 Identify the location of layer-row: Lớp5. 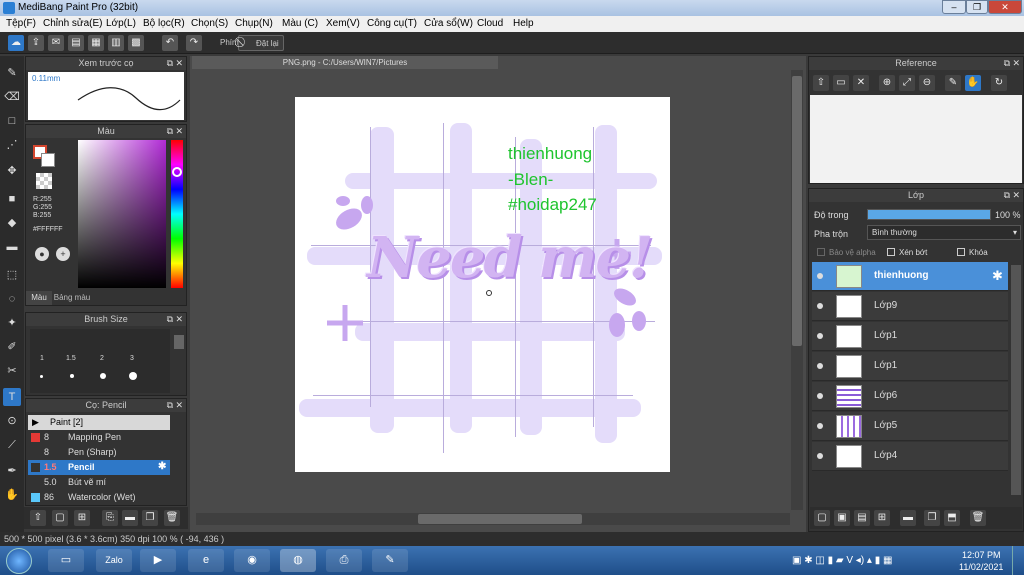
(910, 426).